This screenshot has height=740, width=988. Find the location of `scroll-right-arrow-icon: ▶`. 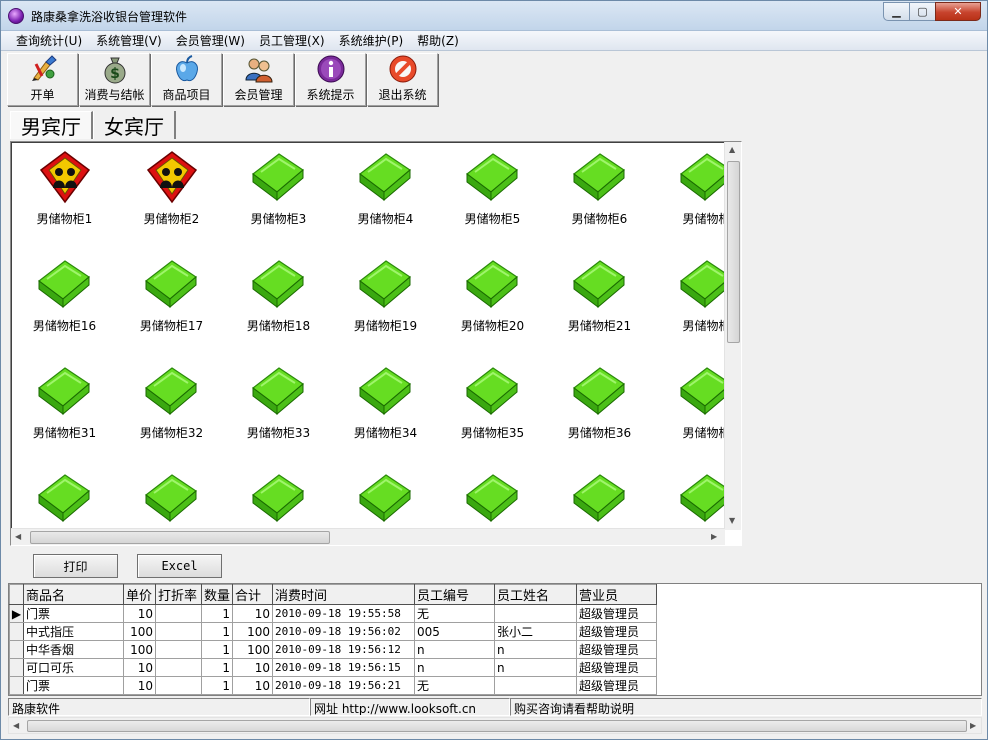

scroll-right-arrow-icon: ▶ is located at coordinates (714, 536).